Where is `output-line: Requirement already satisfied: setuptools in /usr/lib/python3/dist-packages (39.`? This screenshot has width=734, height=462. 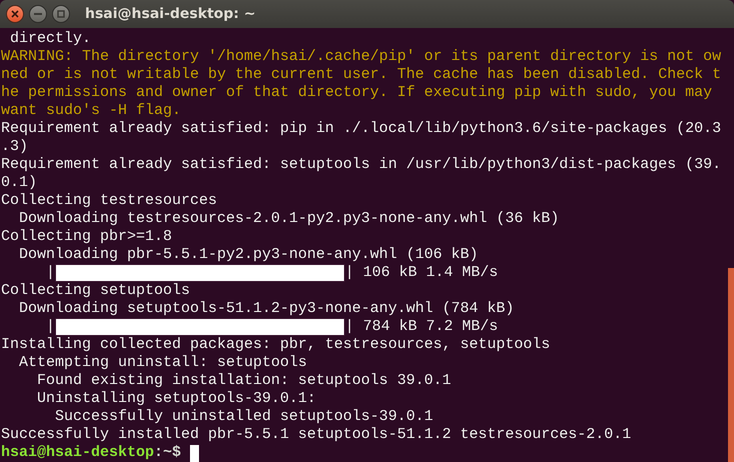
output-line: Requirement already satisfied: setuptools in /usr/lib/python3/dist-packages (39. is located at coordinates (361, 165).